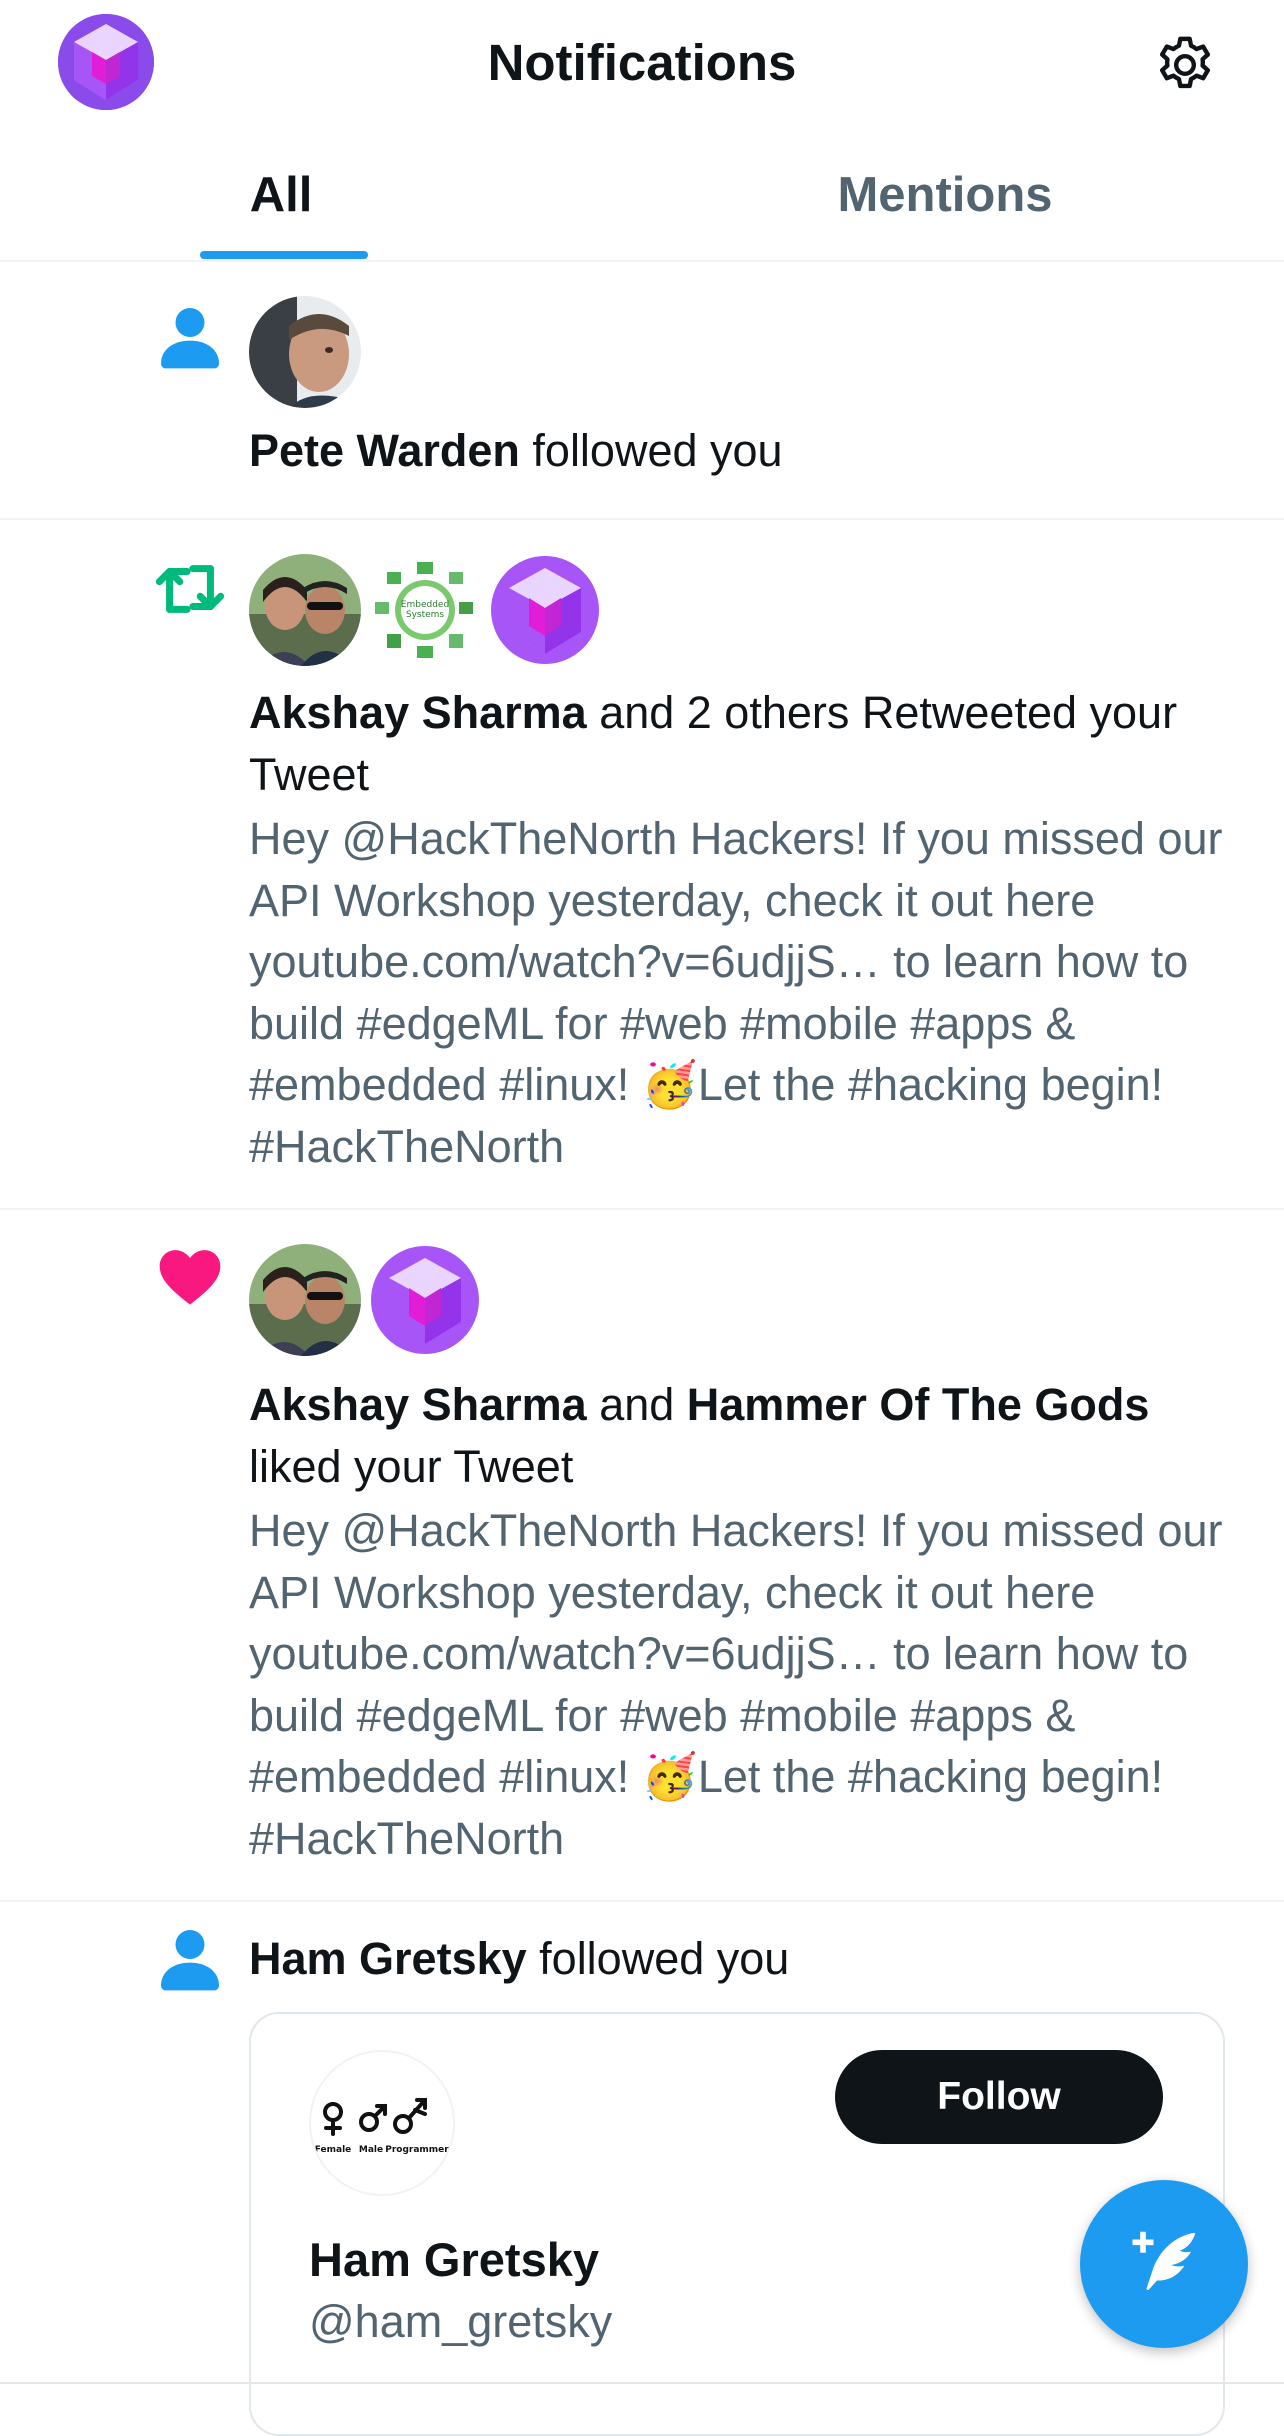 Image resolution: width=1284 pixels, height=2436 pixels. Describe the element at coordinates (388, 1958) in the screenshot. I see `actor-name: Ham Gretsky` at that location.